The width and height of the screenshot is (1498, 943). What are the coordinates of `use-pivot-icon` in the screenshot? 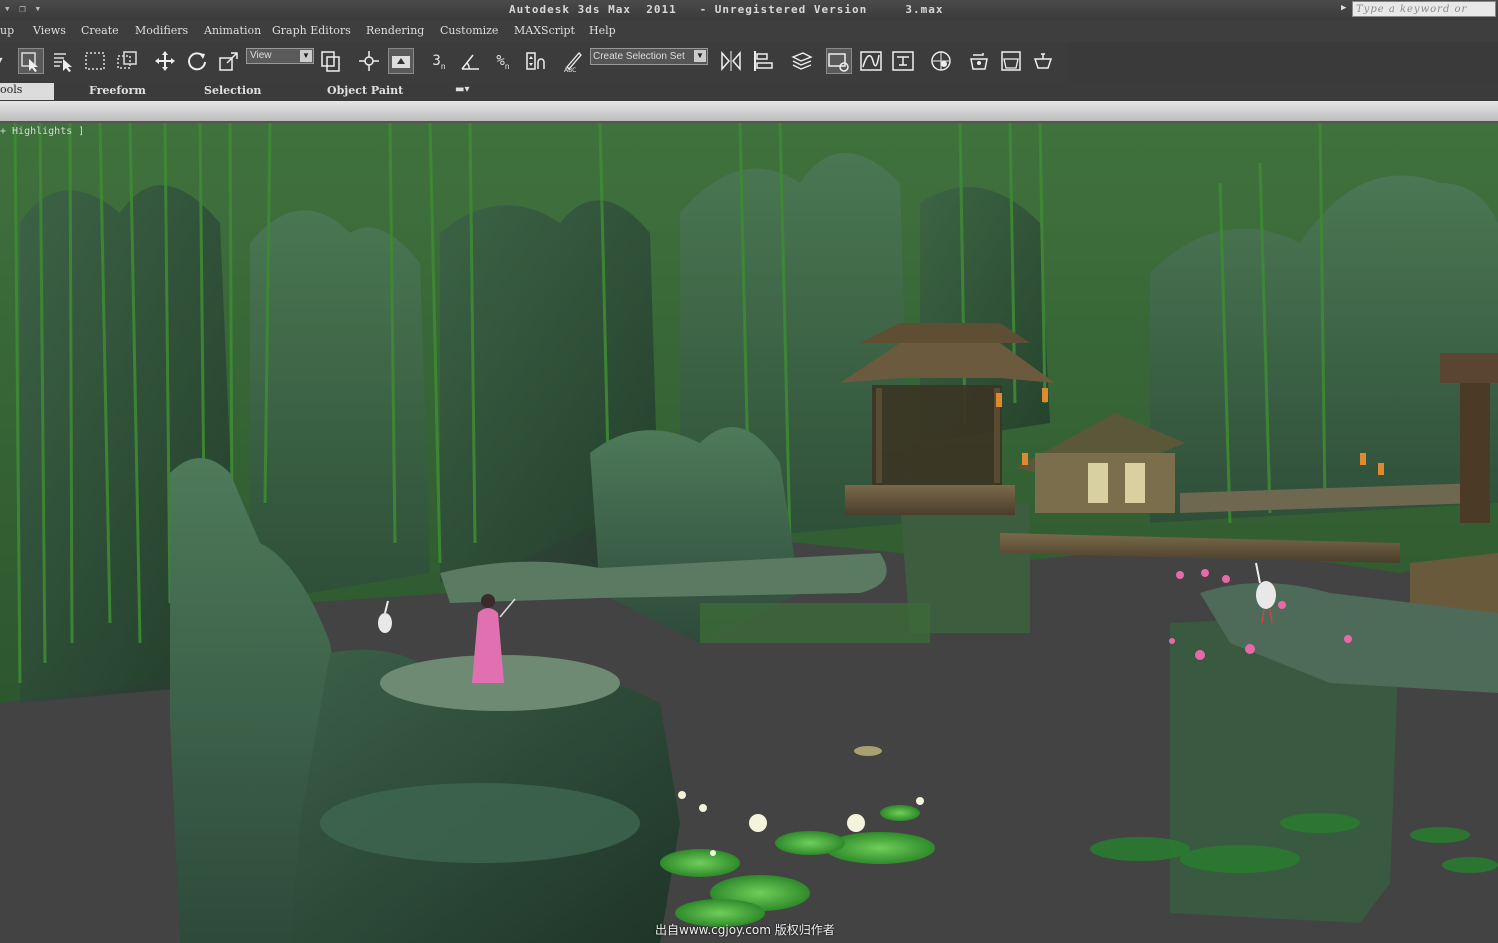 It's located at (331, 61).